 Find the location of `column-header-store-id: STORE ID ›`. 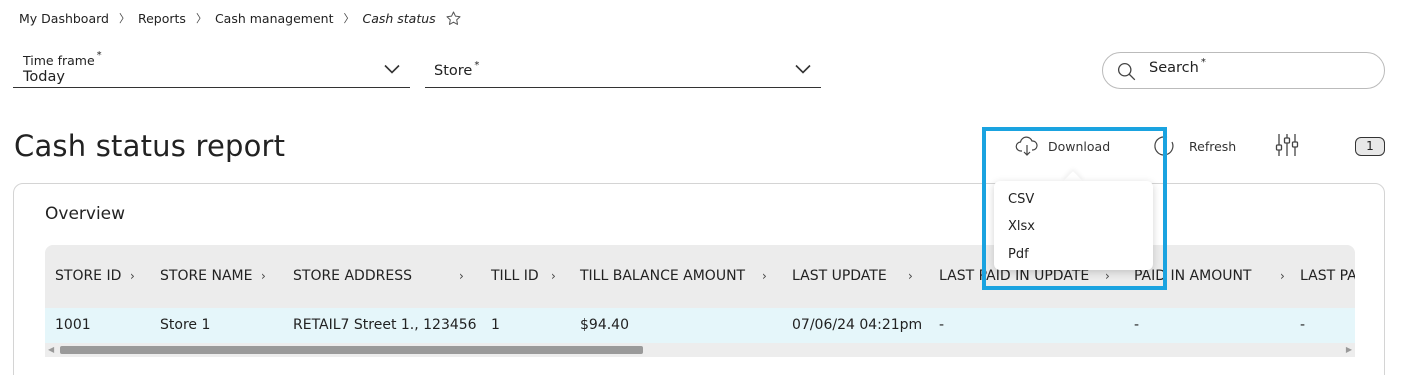

column-header-store-id: STORE ID › is located at coordinates (95, 276).